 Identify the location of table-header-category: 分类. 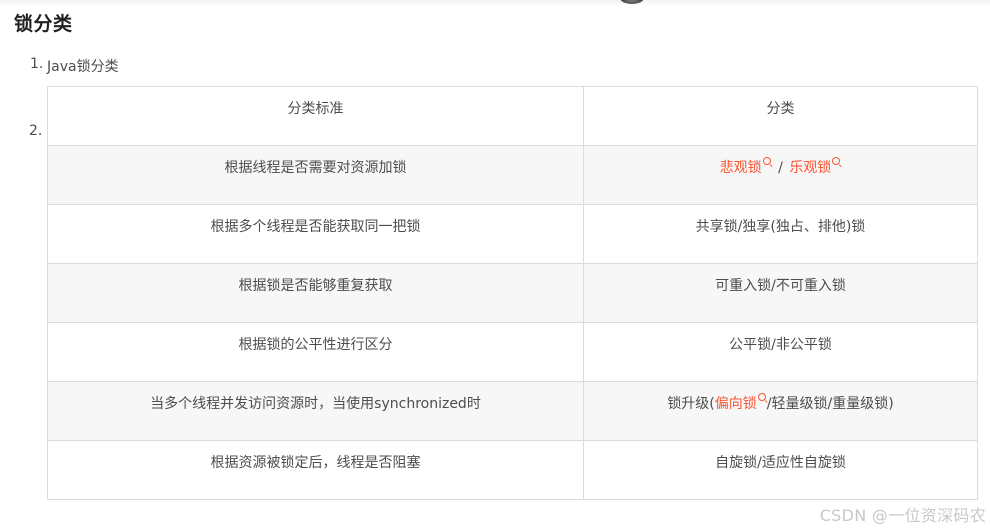
(780, 116).